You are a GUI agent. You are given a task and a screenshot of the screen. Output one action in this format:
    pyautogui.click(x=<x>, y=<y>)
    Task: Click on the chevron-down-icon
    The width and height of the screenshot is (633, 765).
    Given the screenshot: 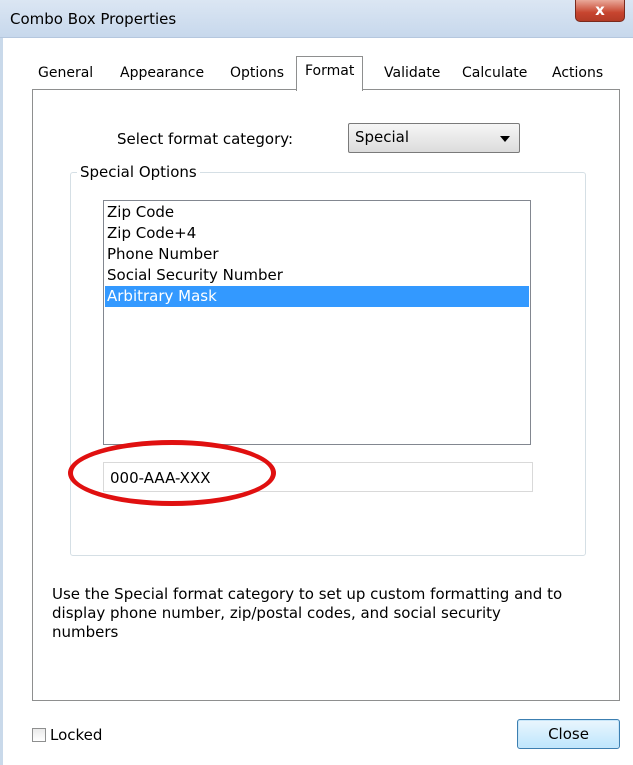 What is the action you would take?
    pyautogui.click(x=505, y=139)
    